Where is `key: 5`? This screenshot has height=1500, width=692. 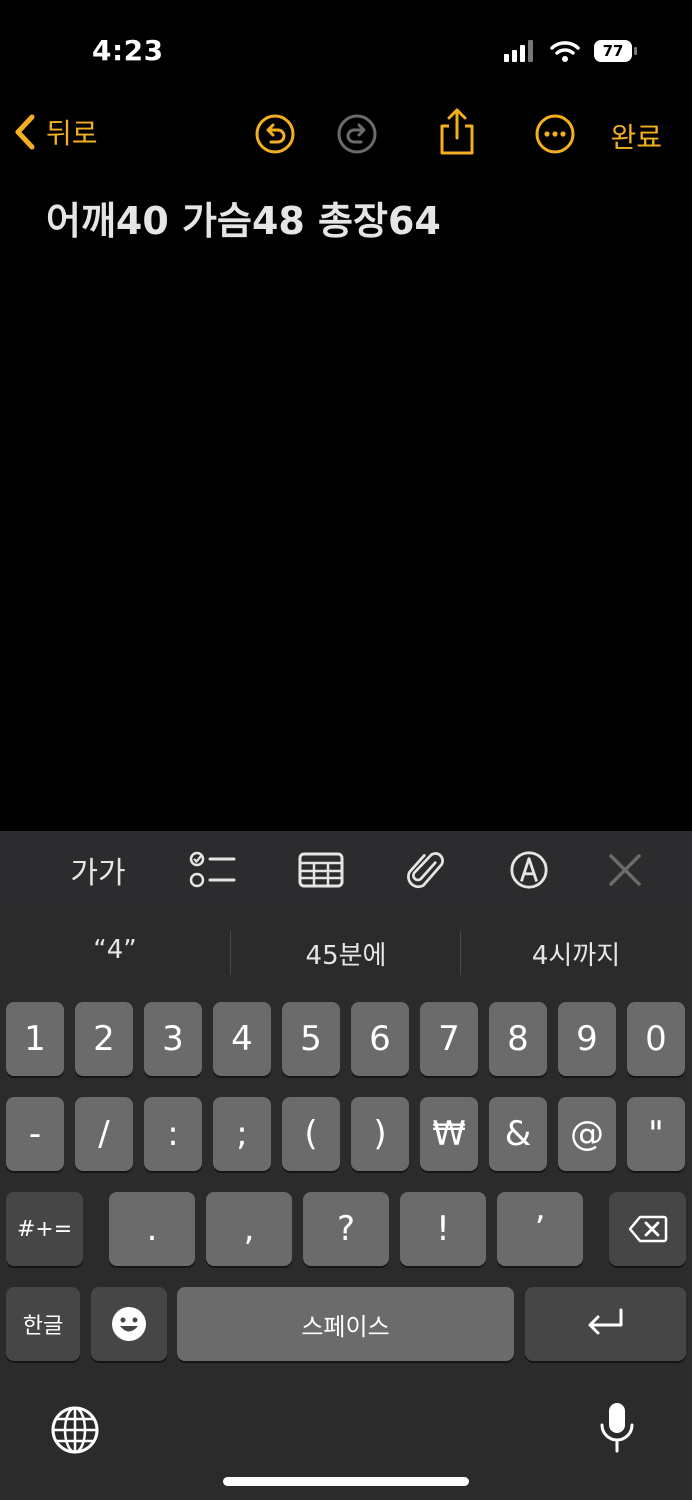 key: 5 is located at coordinates (311, 1039).